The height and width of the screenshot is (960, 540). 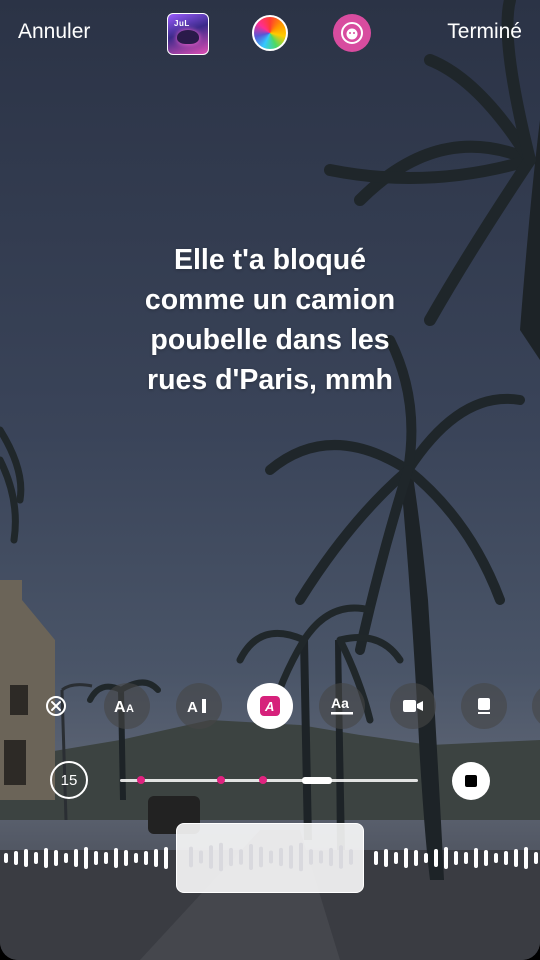 I want to click on face-effect-button, so click(x=352, y=33).